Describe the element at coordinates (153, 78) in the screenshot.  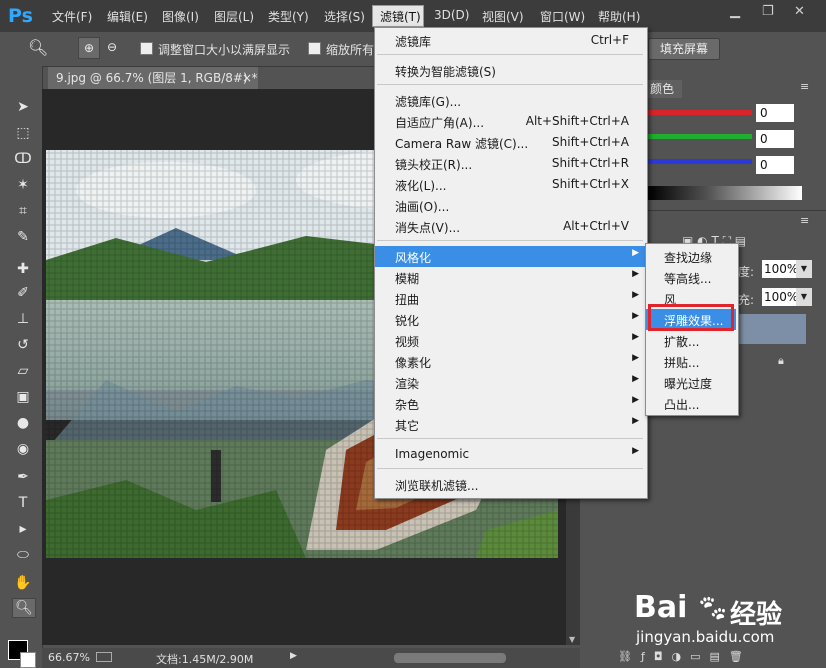
I see `document-tab: 9.jpg @ 66.7% (图层 1, RGB/8#) * ×` at that location.